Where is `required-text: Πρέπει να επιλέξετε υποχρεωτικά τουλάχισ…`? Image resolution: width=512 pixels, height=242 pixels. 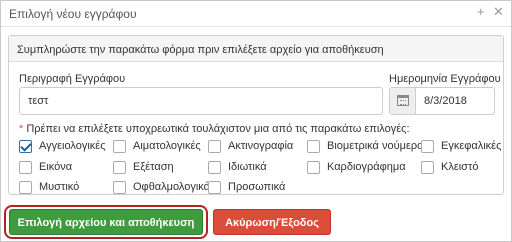
required-text: Πρέπει να επιλέξετε υποχρεωτικά τουλάχισ… is located at coordinates (218, 129).